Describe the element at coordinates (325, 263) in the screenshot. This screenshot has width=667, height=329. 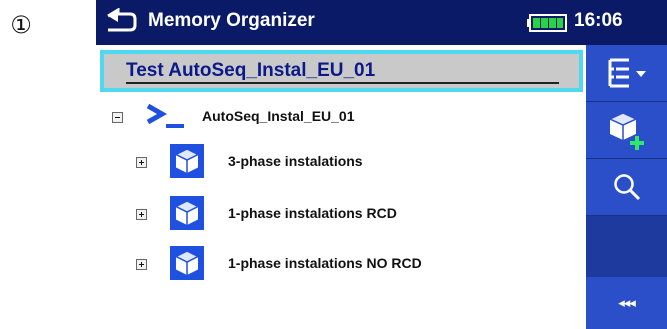
I see `tree-child-label: 1-phase instalations NO RCD` at that location.